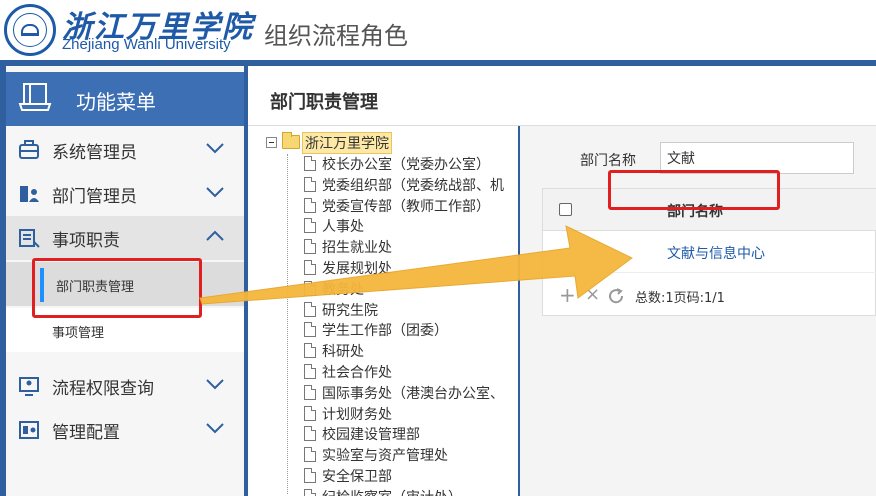  What do you see at coordinates (343, 289) in the screenshot?
I see `tree-node-label: 教务处` at bounding box center [343, 289].